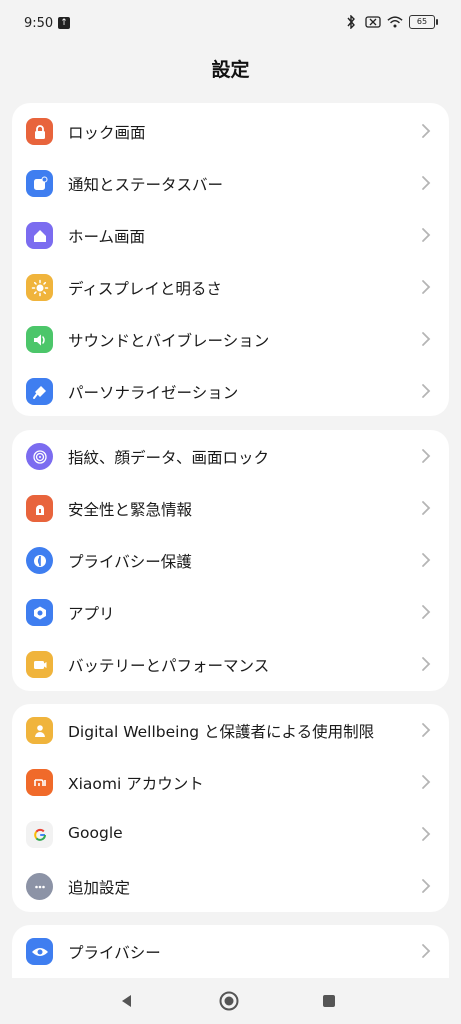 The height and width of the screenshot is (1024, 461). Describe the element at coordinates (230, 235) in the screenshot. I see `setting-home-screen: ホーム画面` at that location.